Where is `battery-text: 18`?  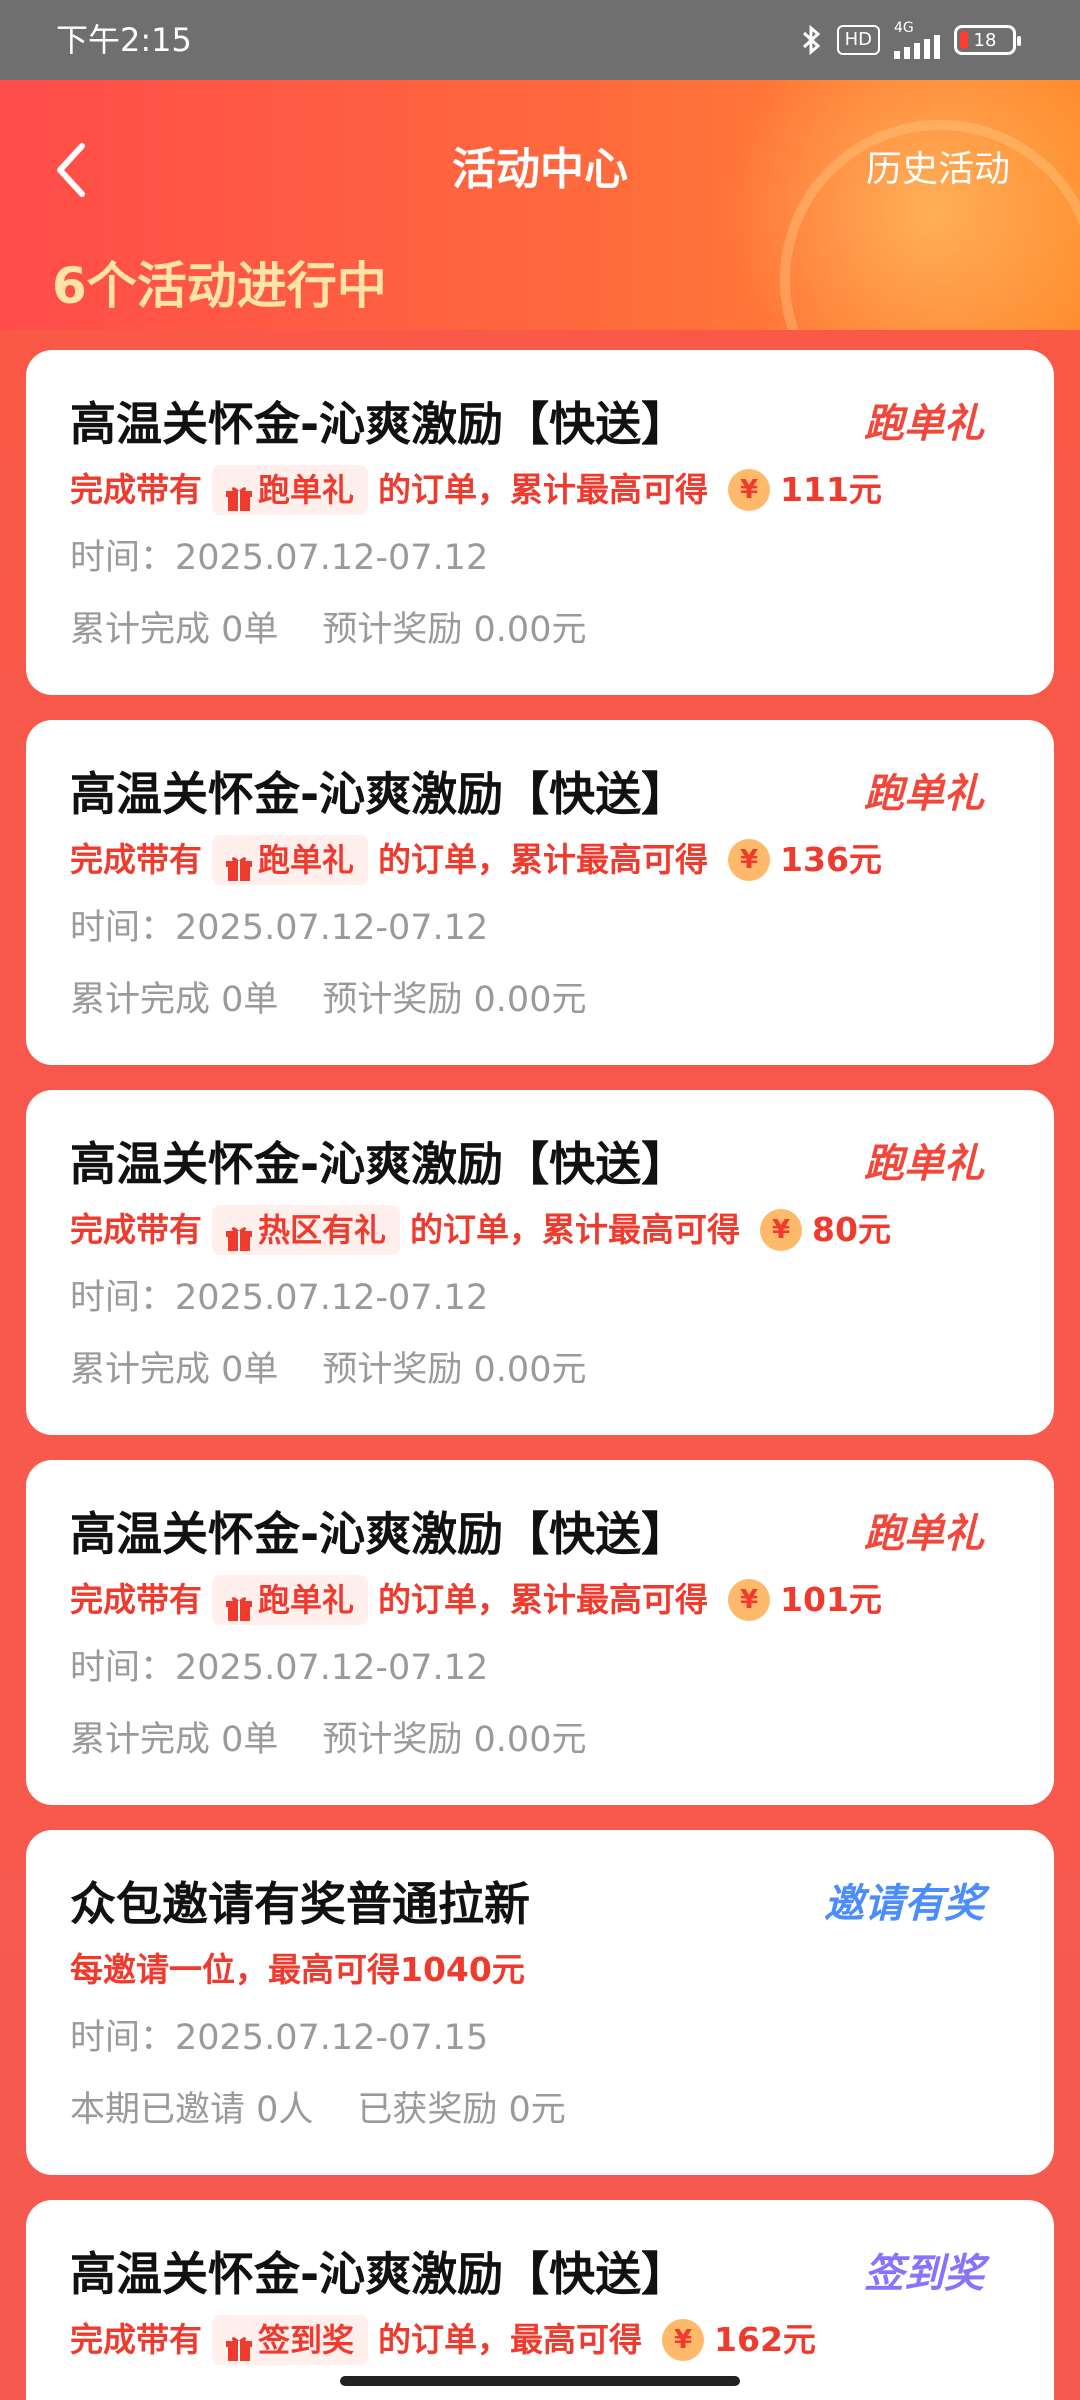 battery-text: 18 is located at coordinates (985, 40).